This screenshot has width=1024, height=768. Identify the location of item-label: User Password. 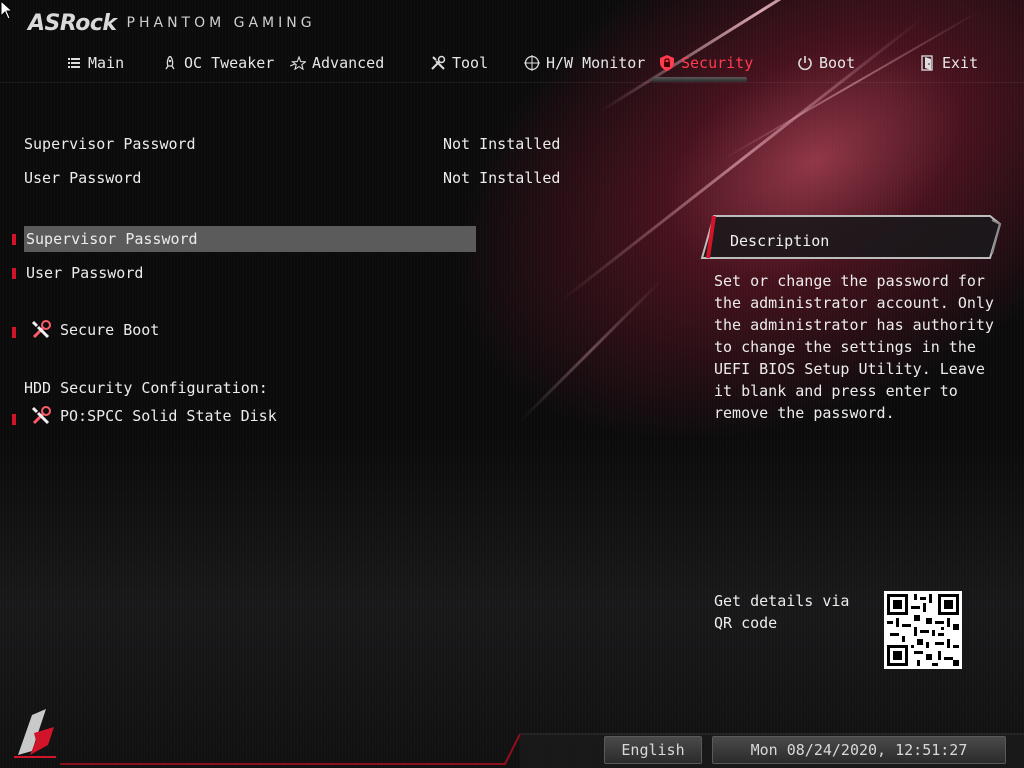
(85, 273).